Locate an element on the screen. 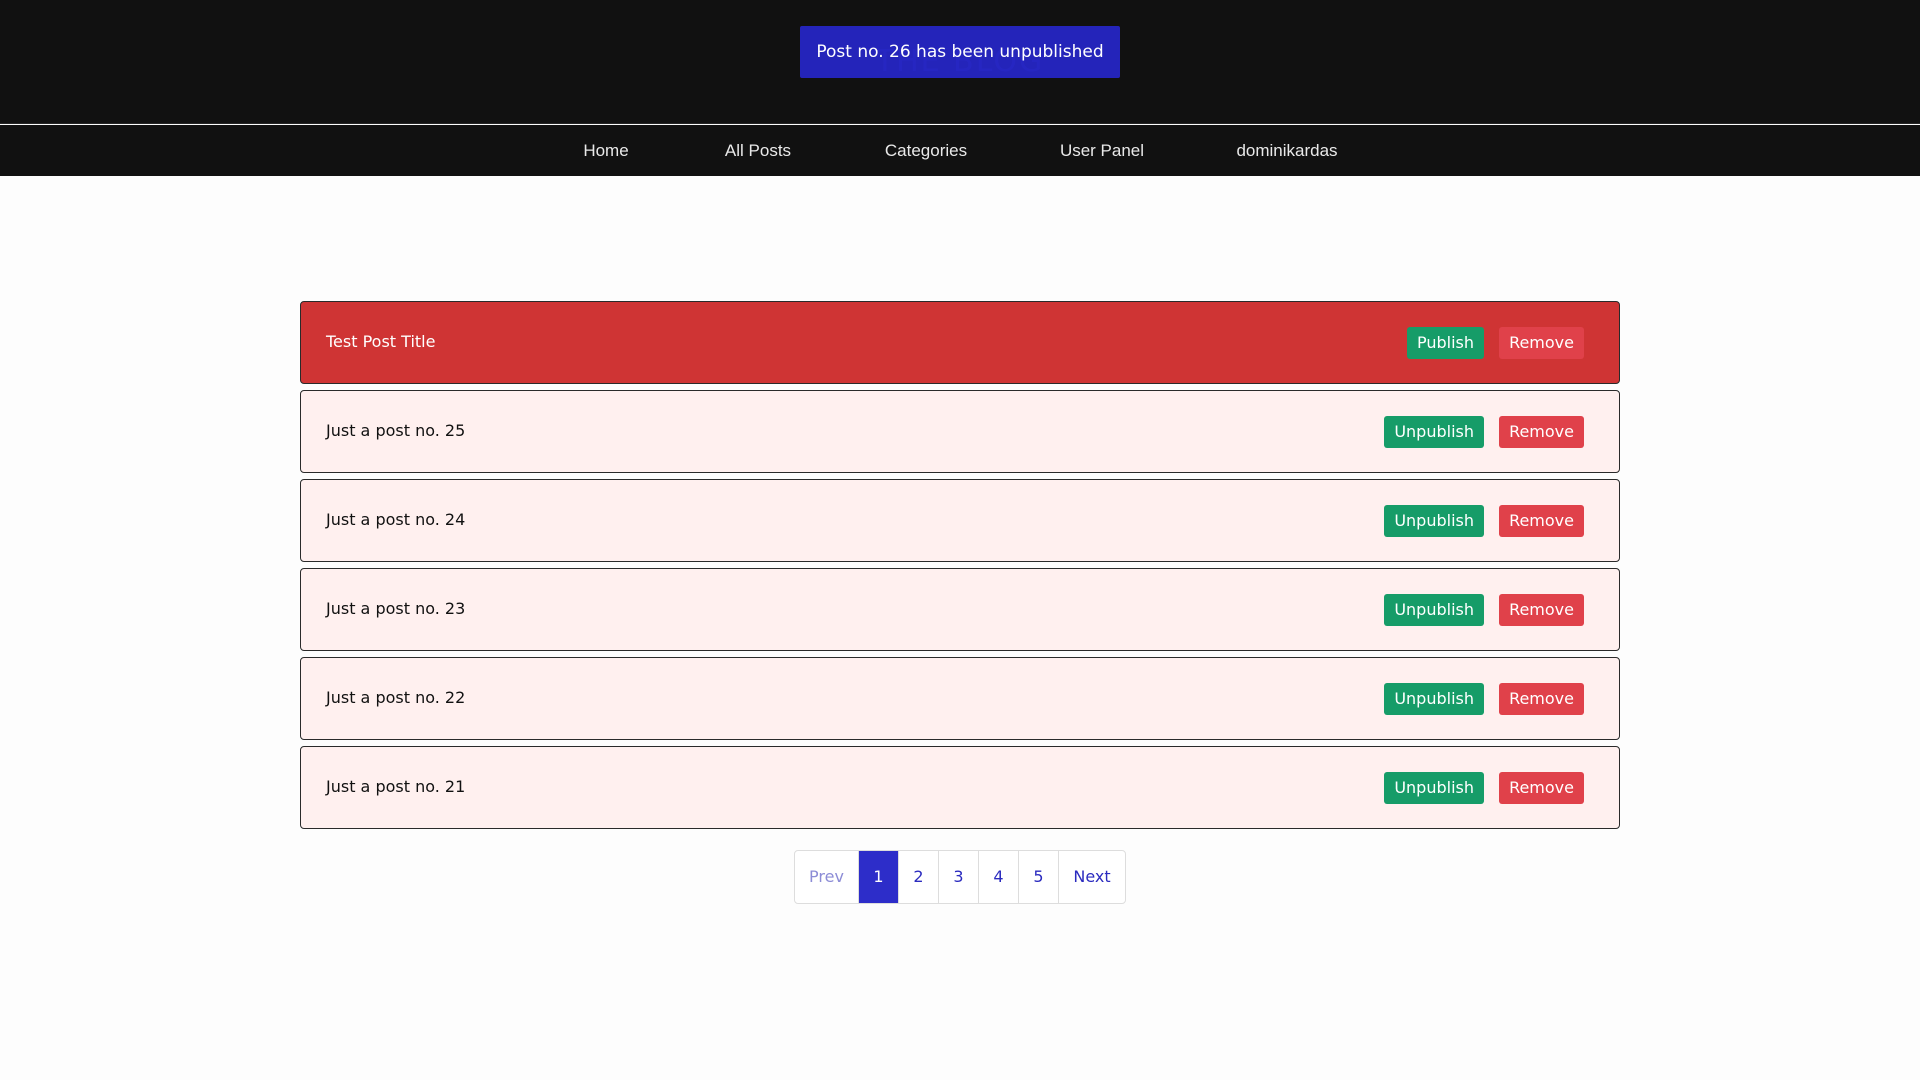  post-card: Just a post no. 23 Unpublish Remove is located at coordinates (960, 609).